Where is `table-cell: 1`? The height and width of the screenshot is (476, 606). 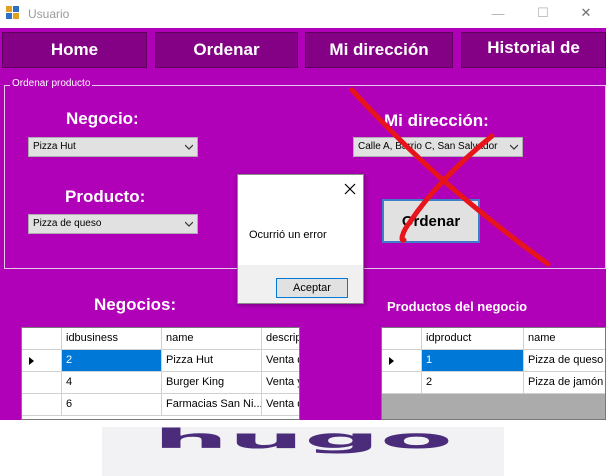
table-cell: 1 is located at coordinates (473, 361).